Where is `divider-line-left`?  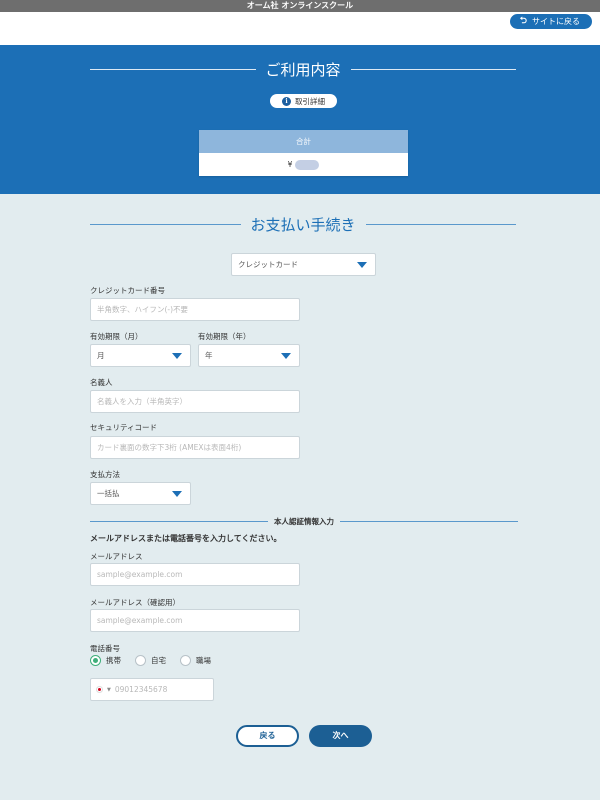
divider-line-left is located at coordinates (179, 521).